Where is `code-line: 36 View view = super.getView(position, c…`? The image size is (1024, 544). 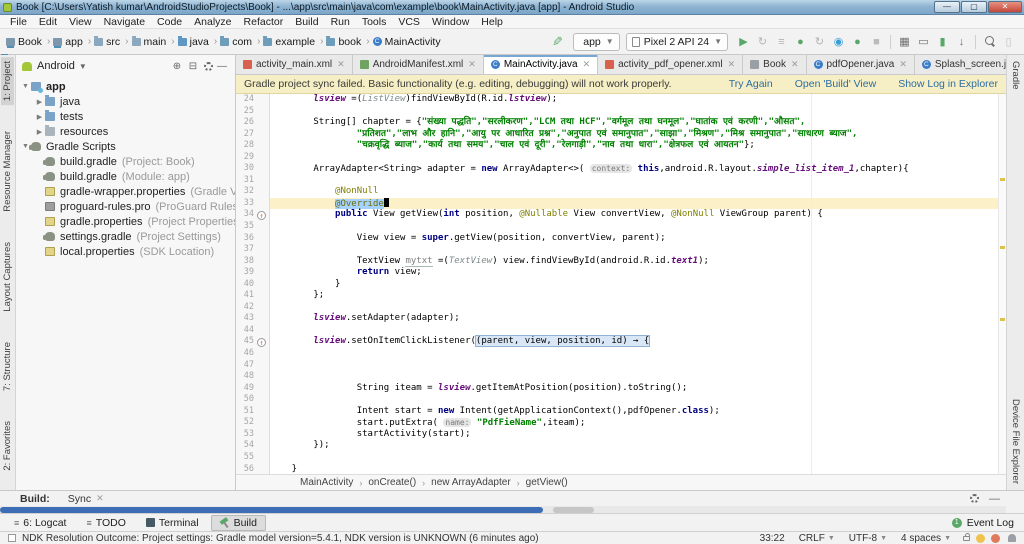 code-line: 36 View view = super.getView(position, c… is located at coordinates (621, 238).